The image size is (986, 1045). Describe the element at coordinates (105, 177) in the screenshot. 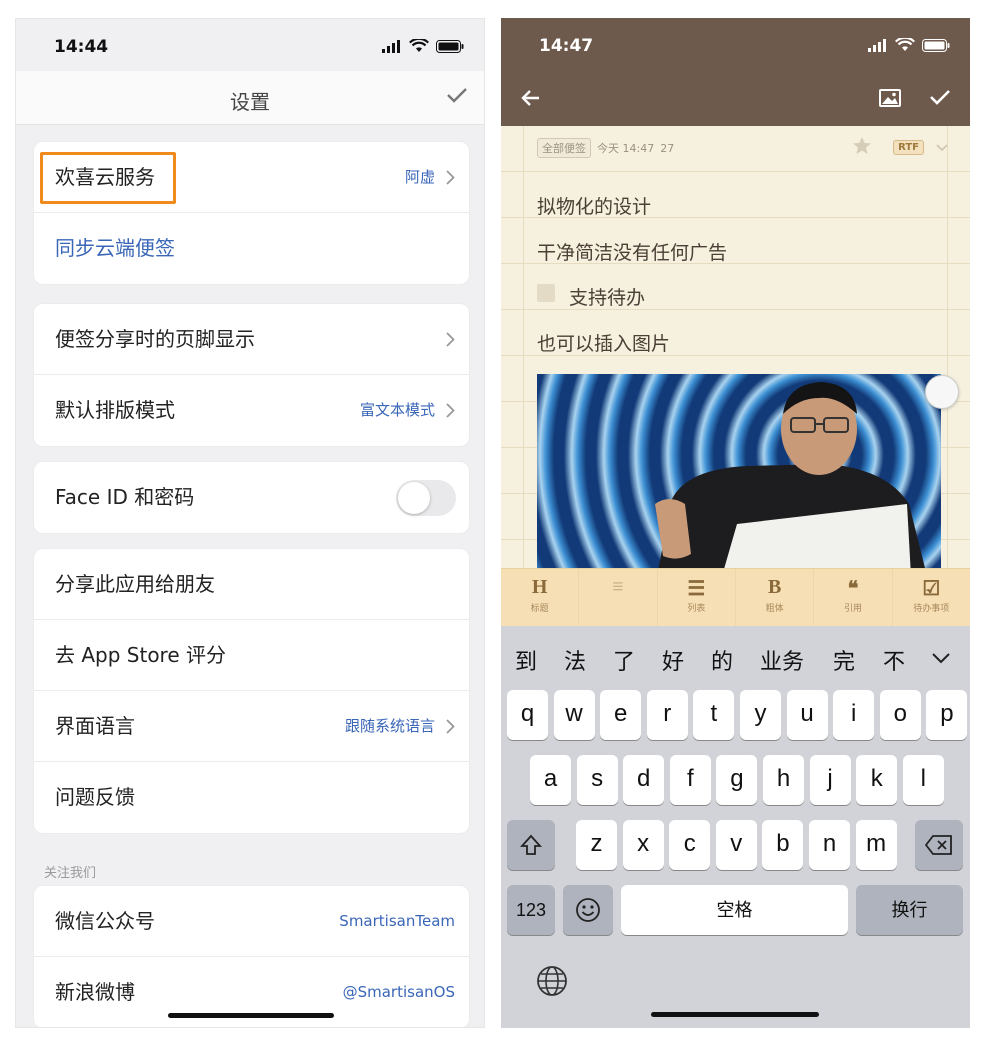

I see `cloud-service-label: 欢喜云服务` at that location.